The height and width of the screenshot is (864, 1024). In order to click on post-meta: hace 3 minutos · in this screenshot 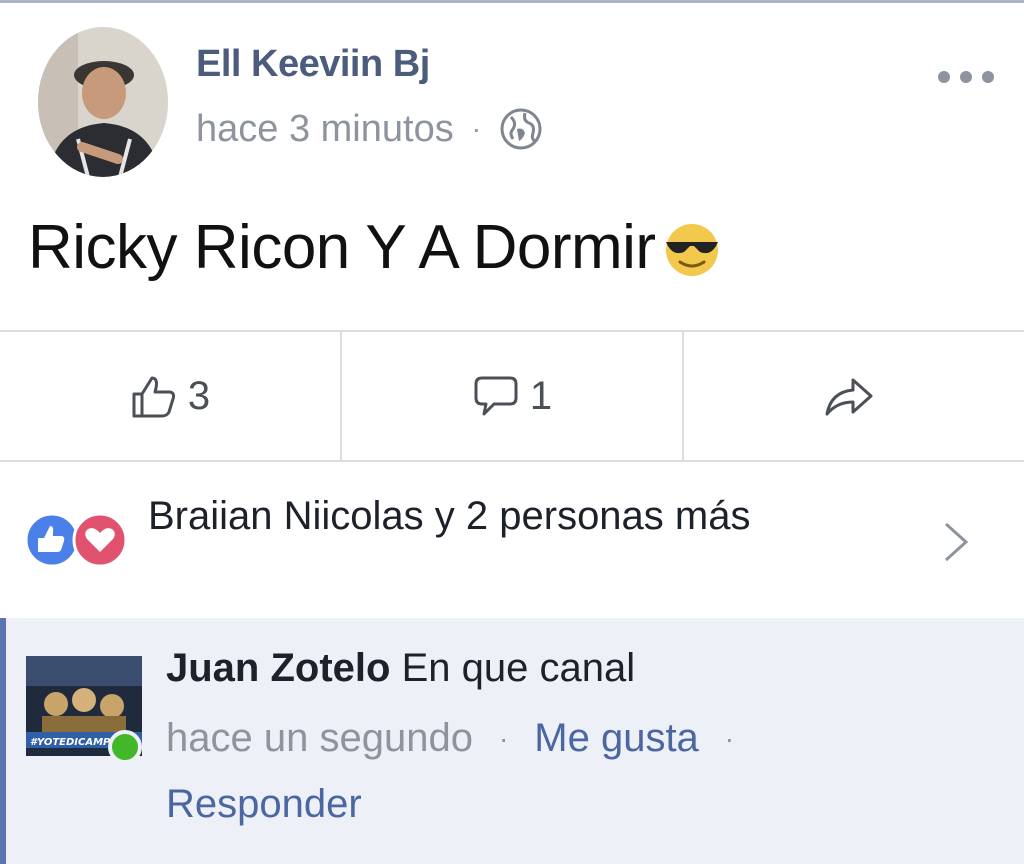, I will do `click(369, 129)`.